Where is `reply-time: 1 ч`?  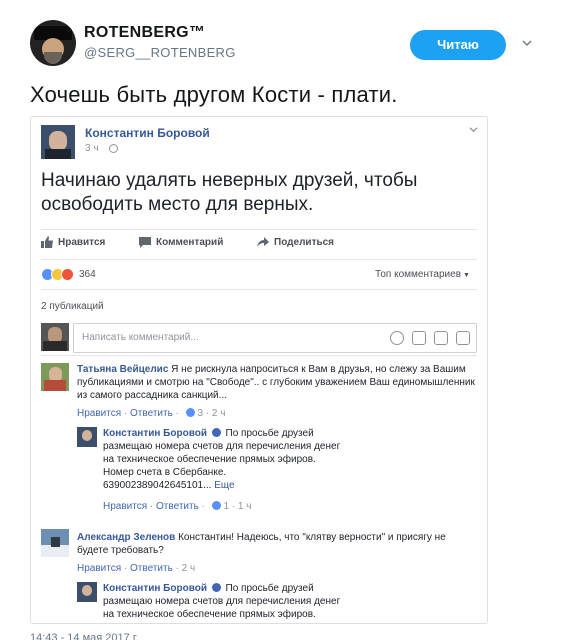
reply-time: 1 ч is located at coordinates (245, 506).